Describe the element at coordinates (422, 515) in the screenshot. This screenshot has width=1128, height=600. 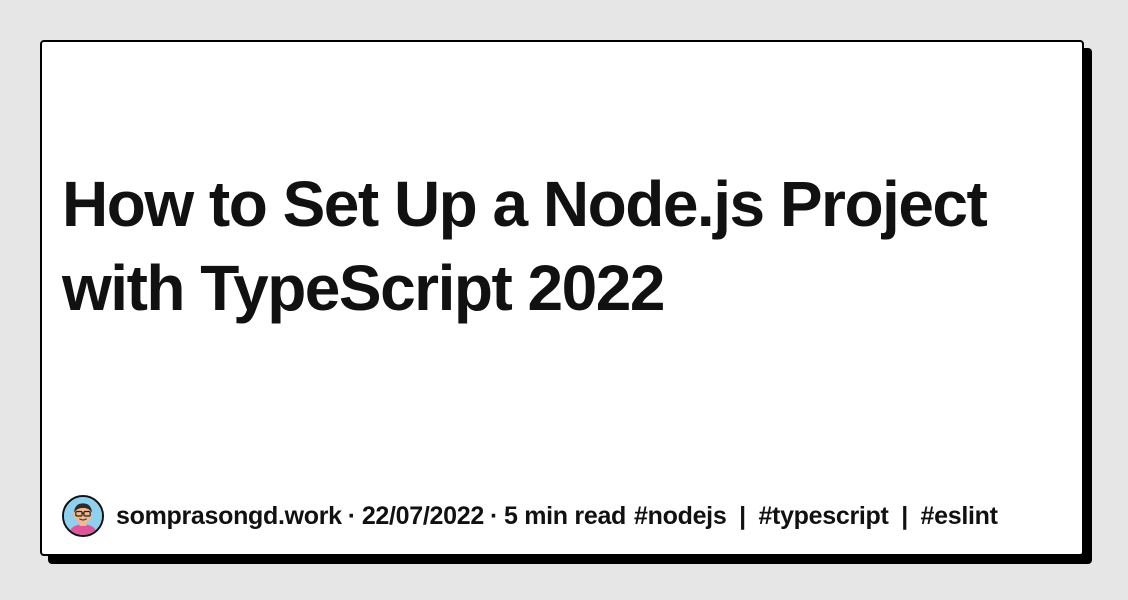
I see `publish-date: 22/07/2022` at that location.